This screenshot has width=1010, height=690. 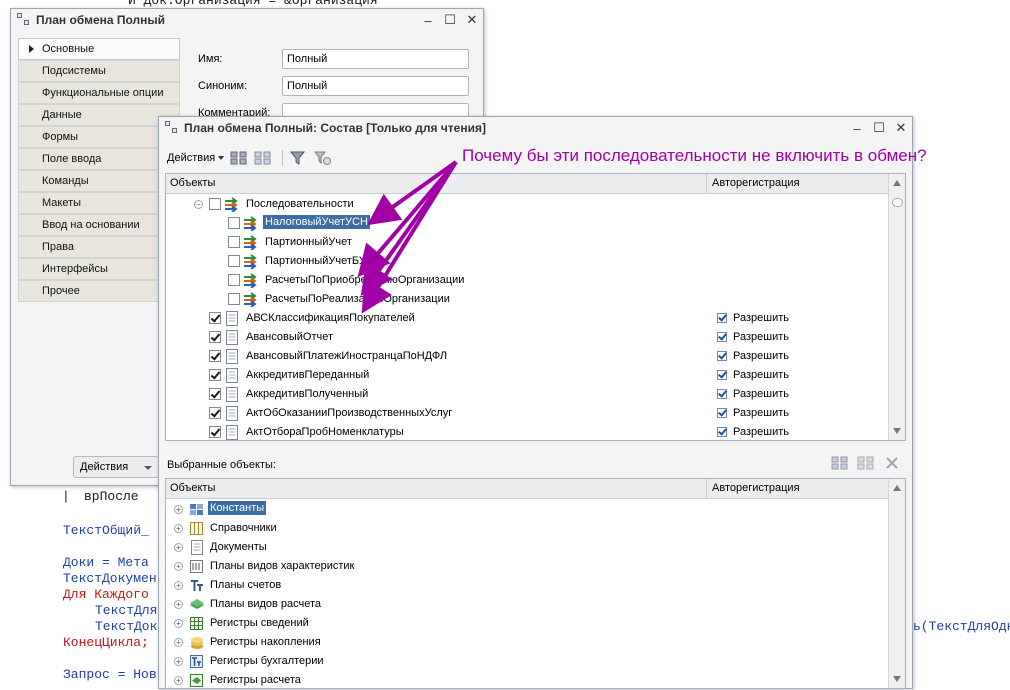 I want to click on tree-row-document: АктОтбораПробНоменклатуры Разрешить, so click(x=526, y=432).